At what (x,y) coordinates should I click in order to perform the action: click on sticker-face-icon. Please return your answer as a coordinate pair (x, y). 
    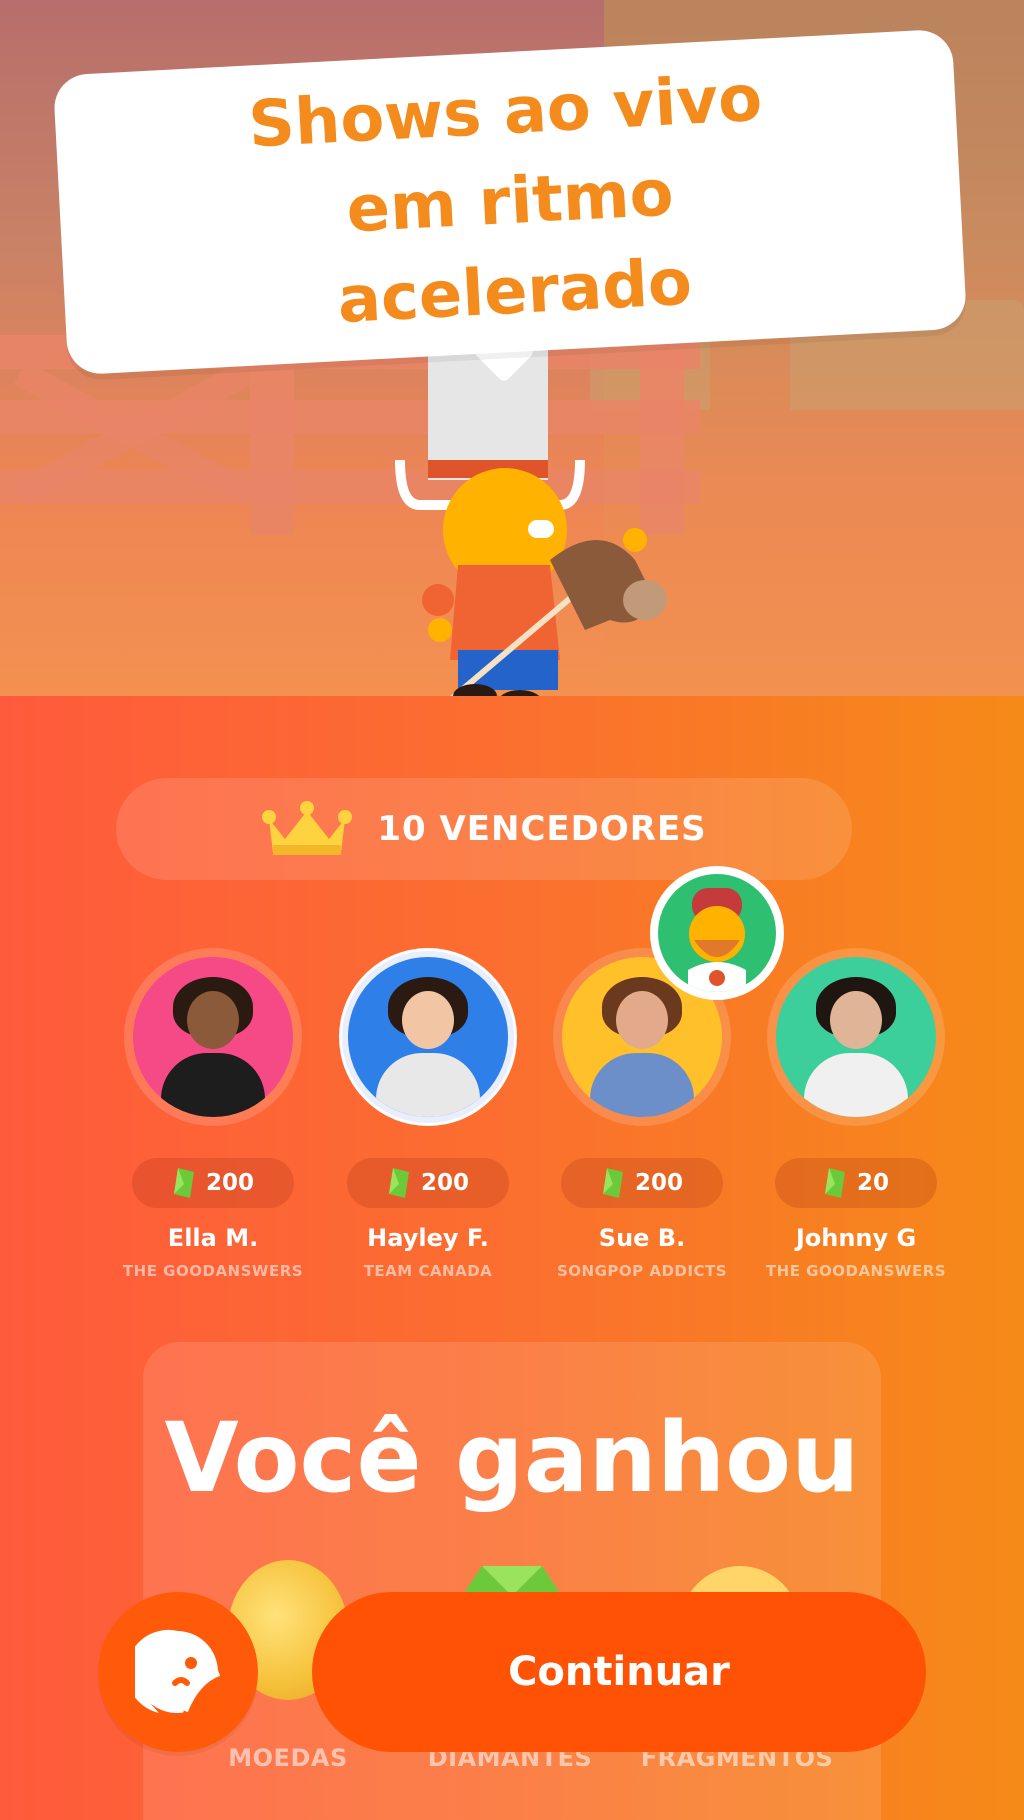
    Looking at the image, I should click on (178, 1671).